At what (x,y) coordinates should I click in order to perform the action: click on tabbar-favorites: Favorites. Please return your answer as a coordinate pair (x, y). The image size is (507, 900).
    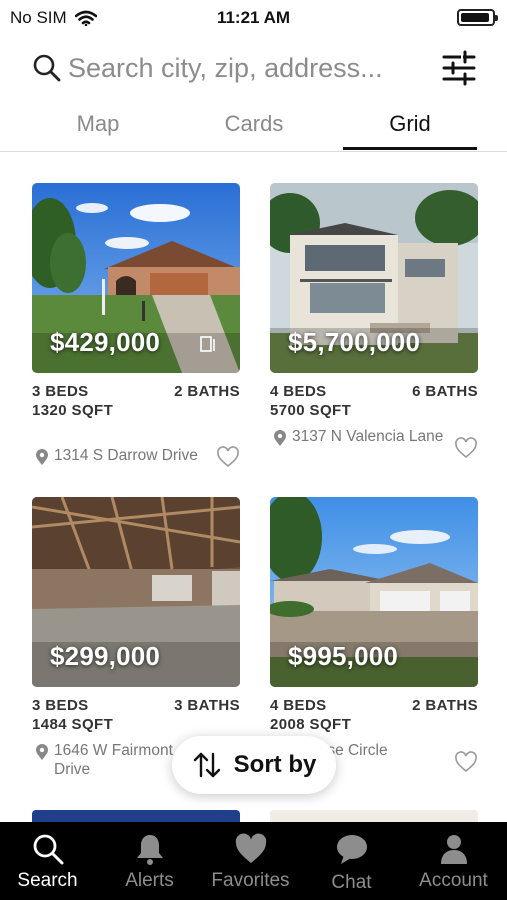
    Looking at the image, I should click on (250, 861).